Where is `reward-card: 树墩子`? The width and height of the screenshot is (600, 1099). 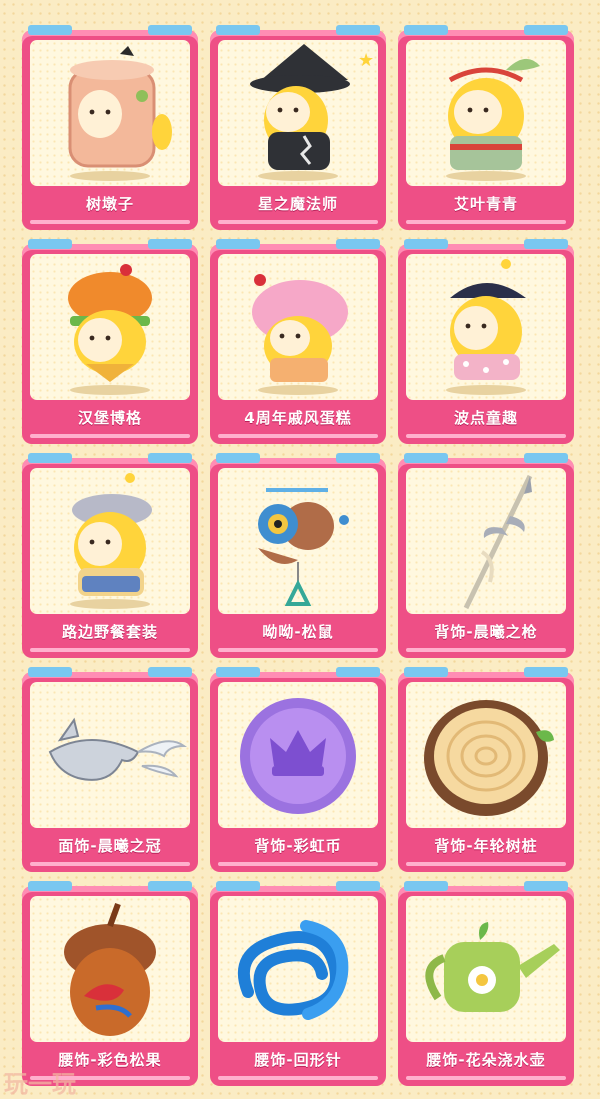 reward-card: 树墩子 is located at coordinates (110, 127).